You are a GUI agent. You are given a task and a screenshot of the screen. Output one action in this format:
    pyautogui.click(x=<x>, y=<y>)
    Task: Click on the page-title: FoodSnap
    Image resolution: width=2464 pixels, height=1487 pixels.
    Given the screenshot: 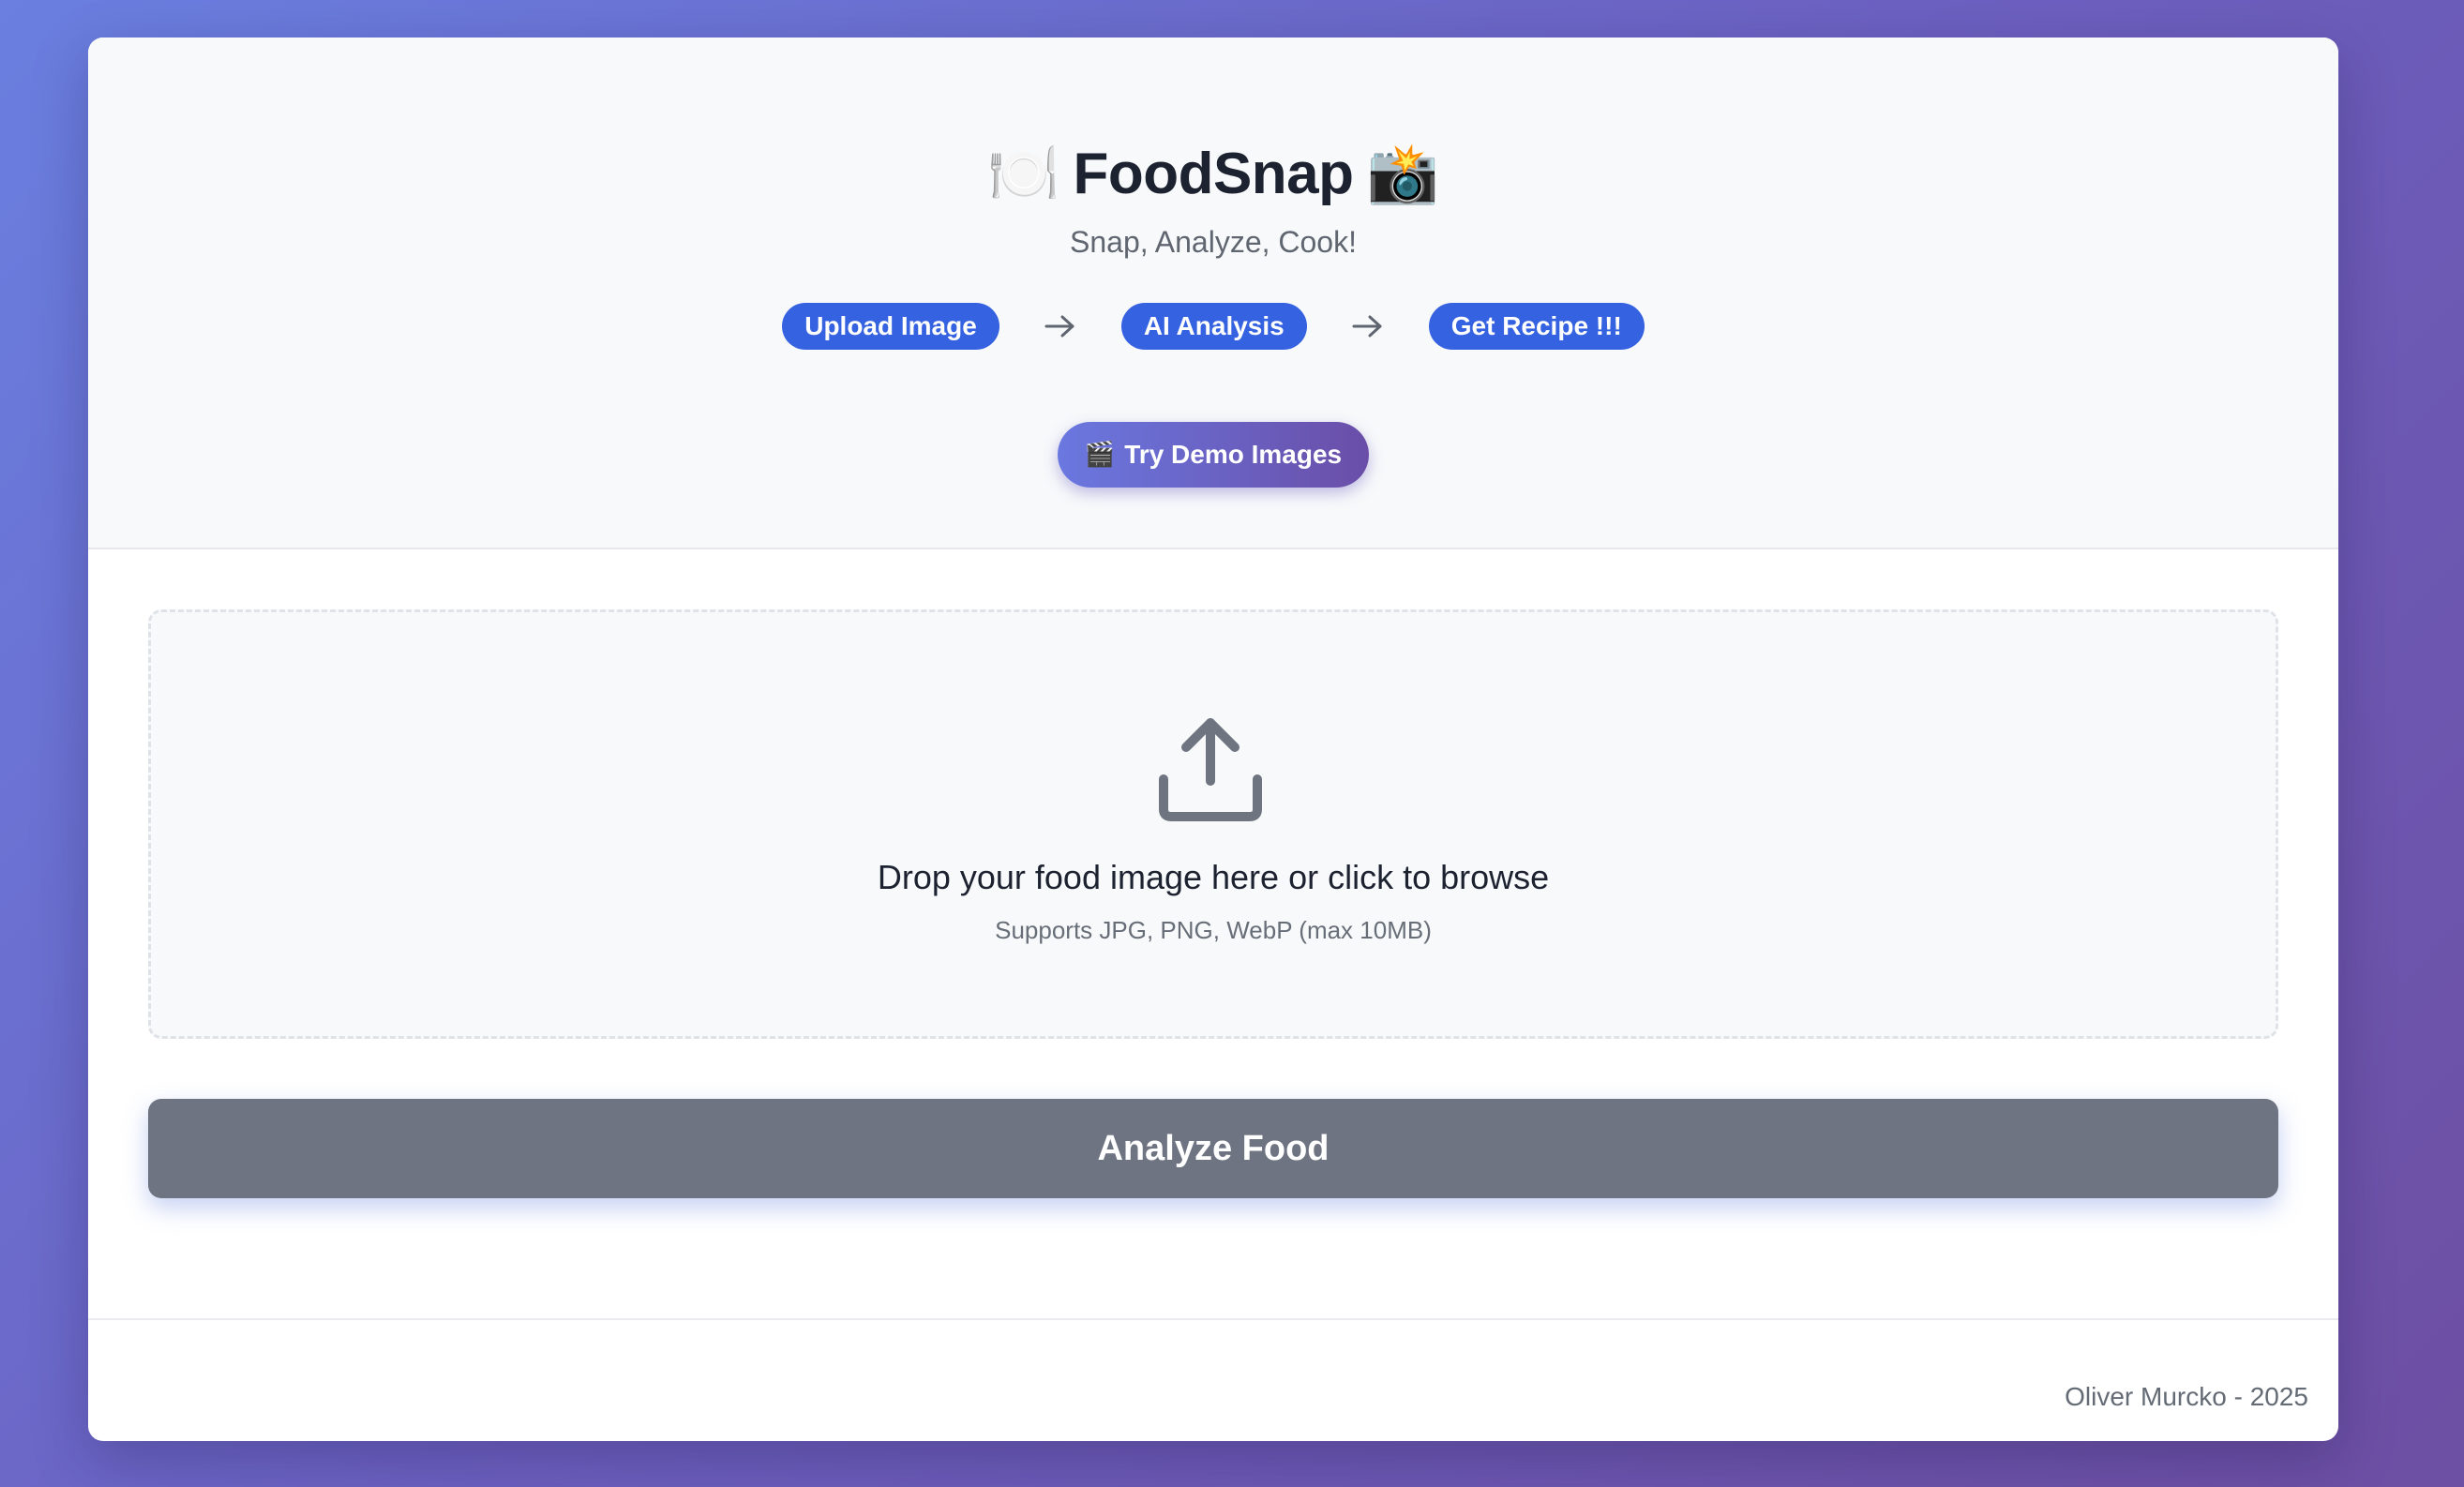 What is the action you would take?
    pyautogui.click(x=1213, y=174)
    